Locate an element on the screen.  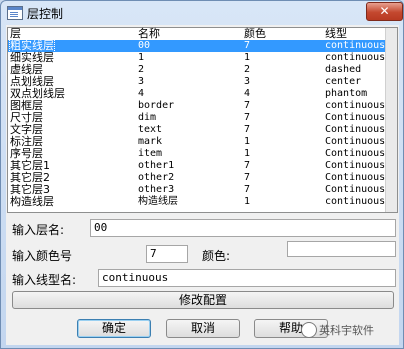
header-linetype: 线型 is located at coordinates (336, 33).